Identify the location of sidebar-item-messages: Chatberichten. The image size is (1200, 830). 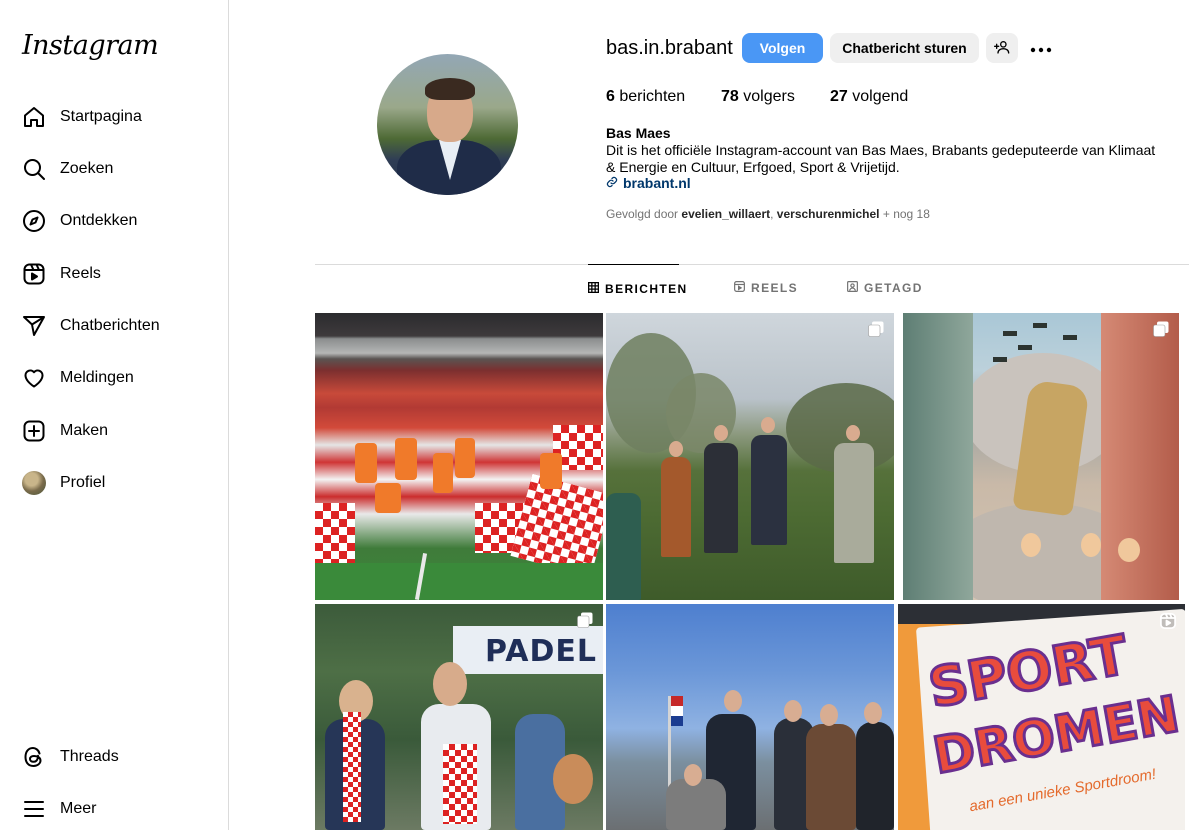
(114, 326).